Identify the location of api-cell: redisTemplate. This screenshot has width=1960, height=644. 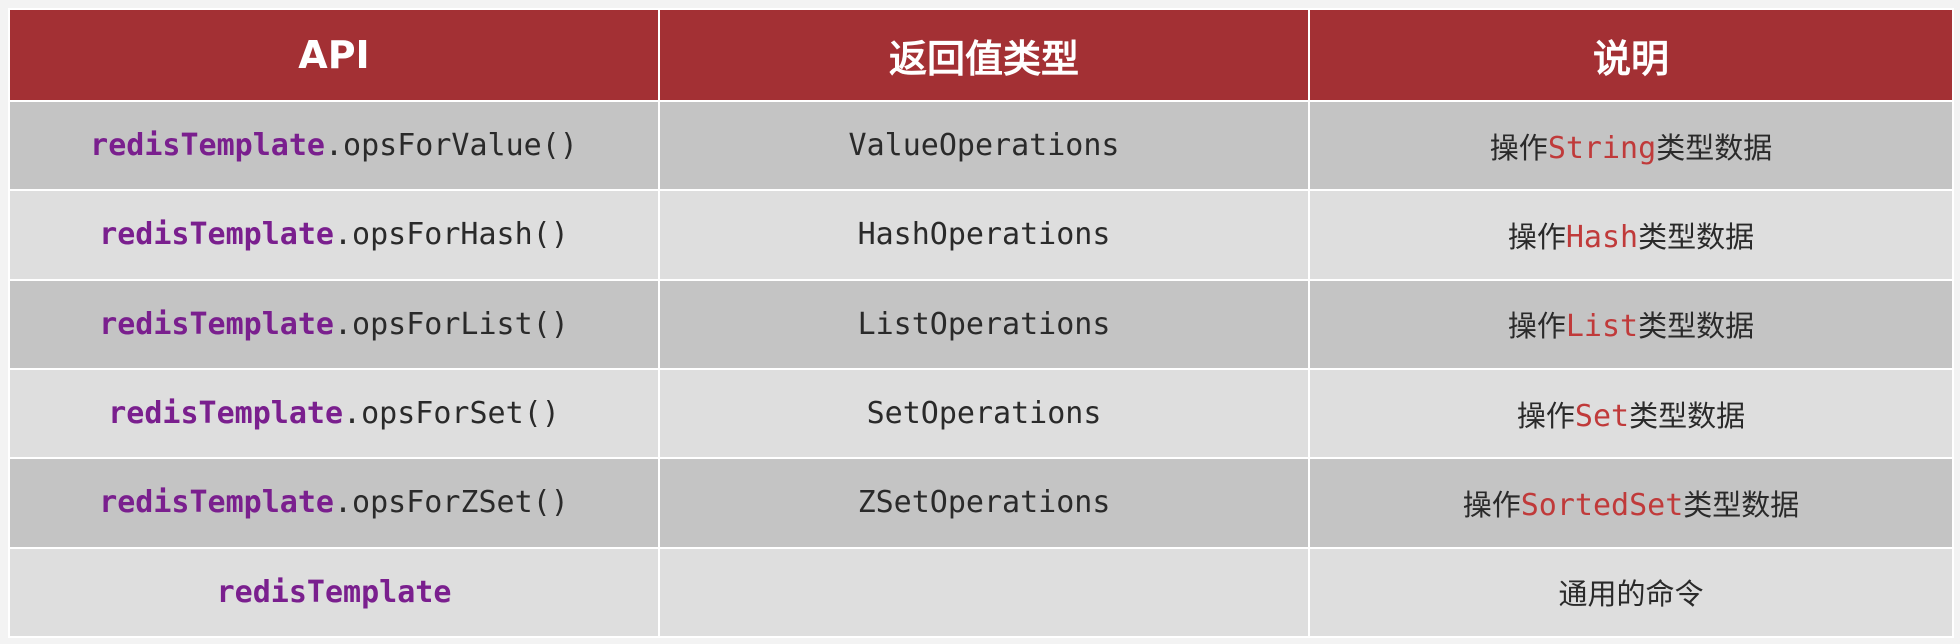
(334, 592).